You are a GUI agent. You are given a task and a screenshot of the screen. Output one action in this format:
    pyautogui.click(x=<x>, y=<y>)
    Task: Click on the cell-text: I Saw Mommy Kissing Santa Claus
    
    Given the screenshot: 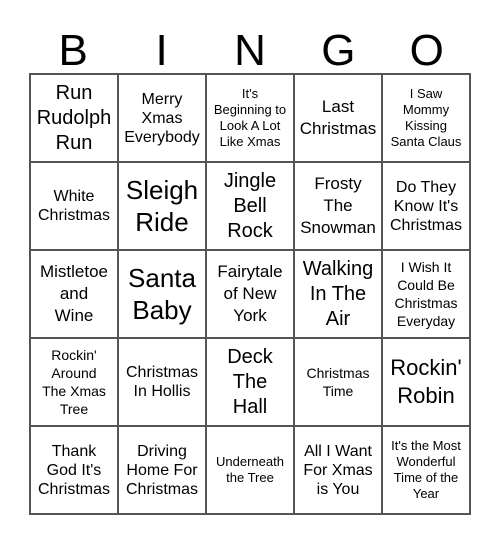 What is the action you would take?
    pyautogui.click(x=426, y=117)
    